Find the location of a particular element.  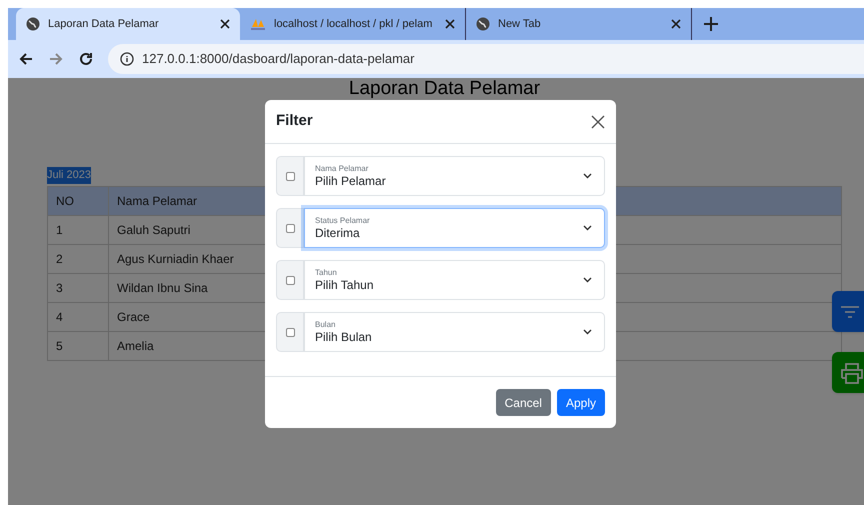

tab-title: localhost / localhost / pkl / pelam is located at coordinates (354, 24).